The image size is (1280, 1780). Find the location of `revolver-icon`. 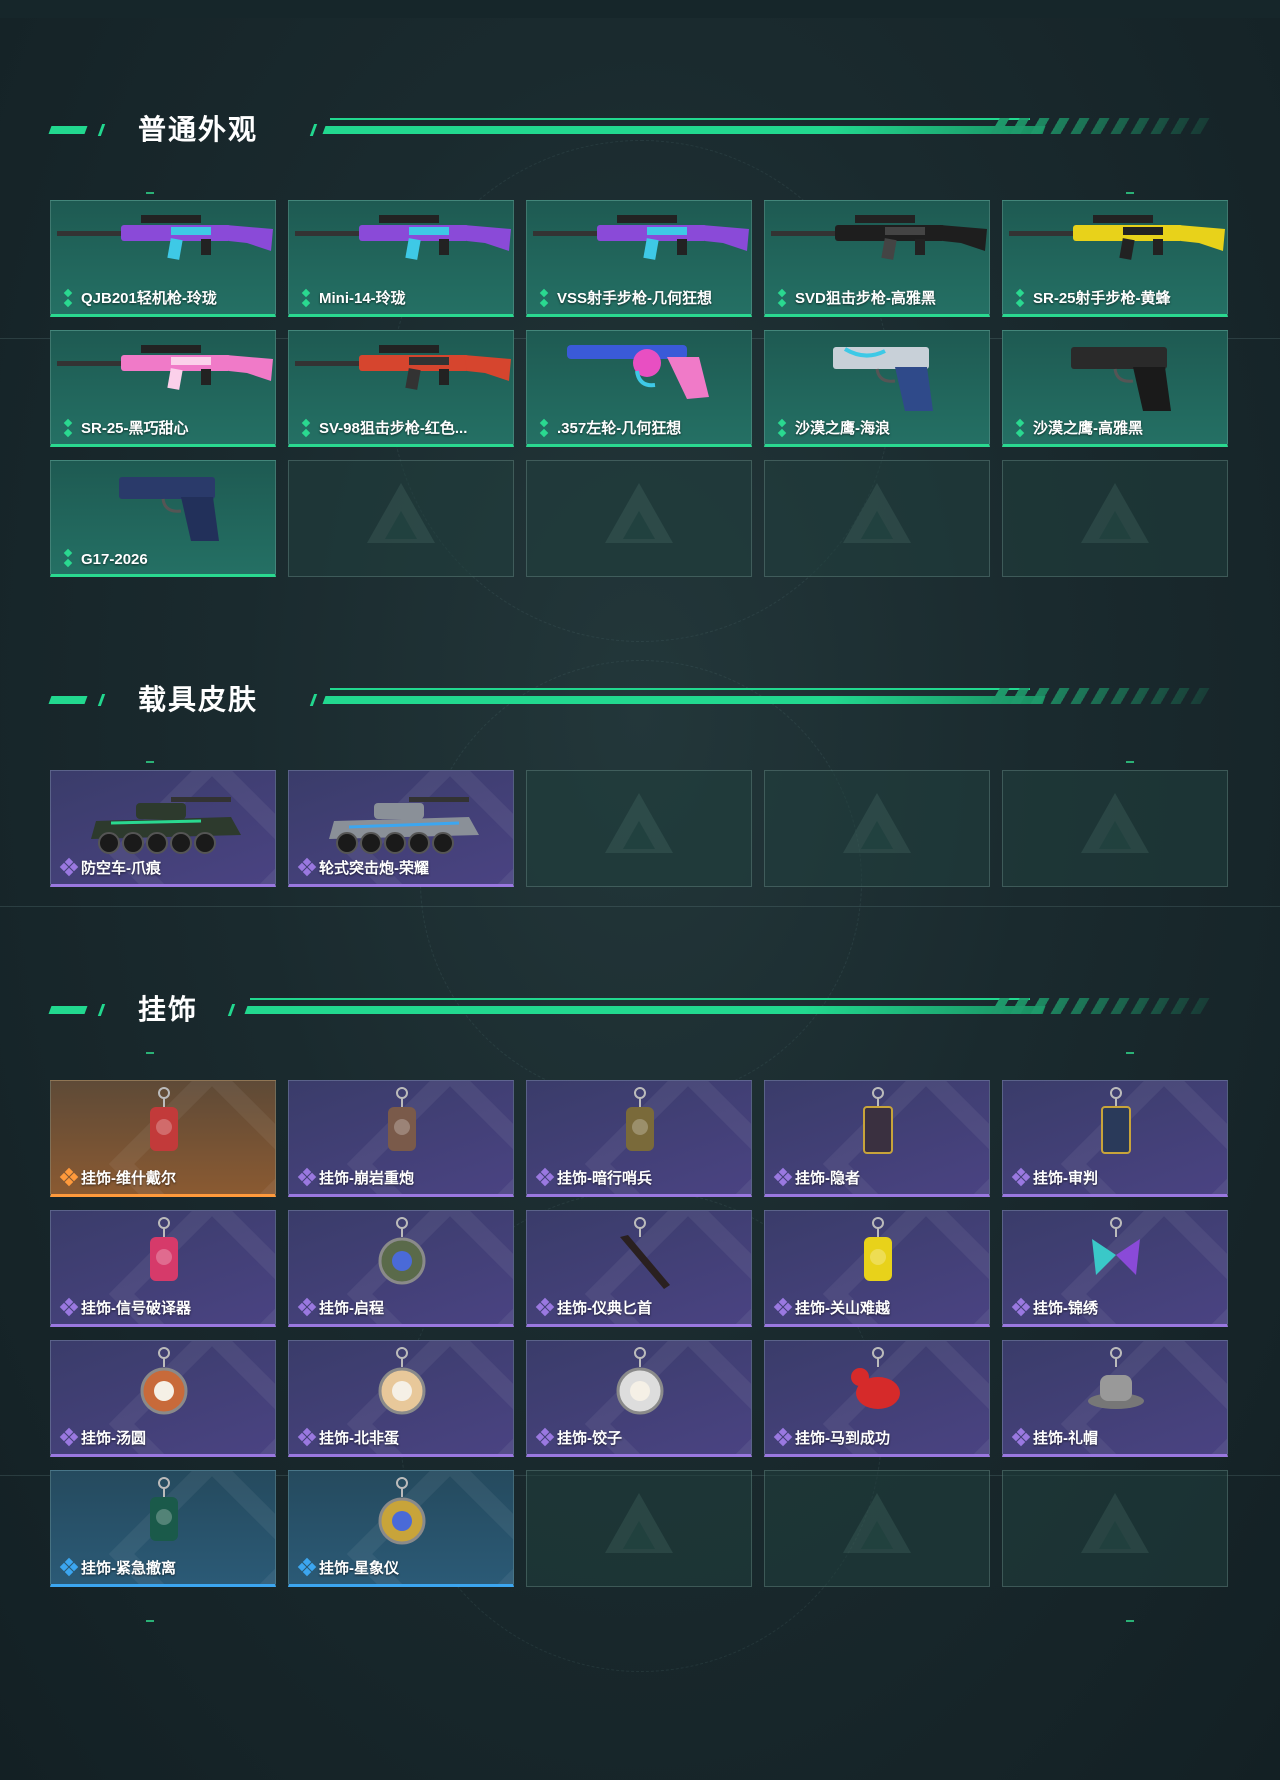

revolver-icon is located at coordinates (638, 372).